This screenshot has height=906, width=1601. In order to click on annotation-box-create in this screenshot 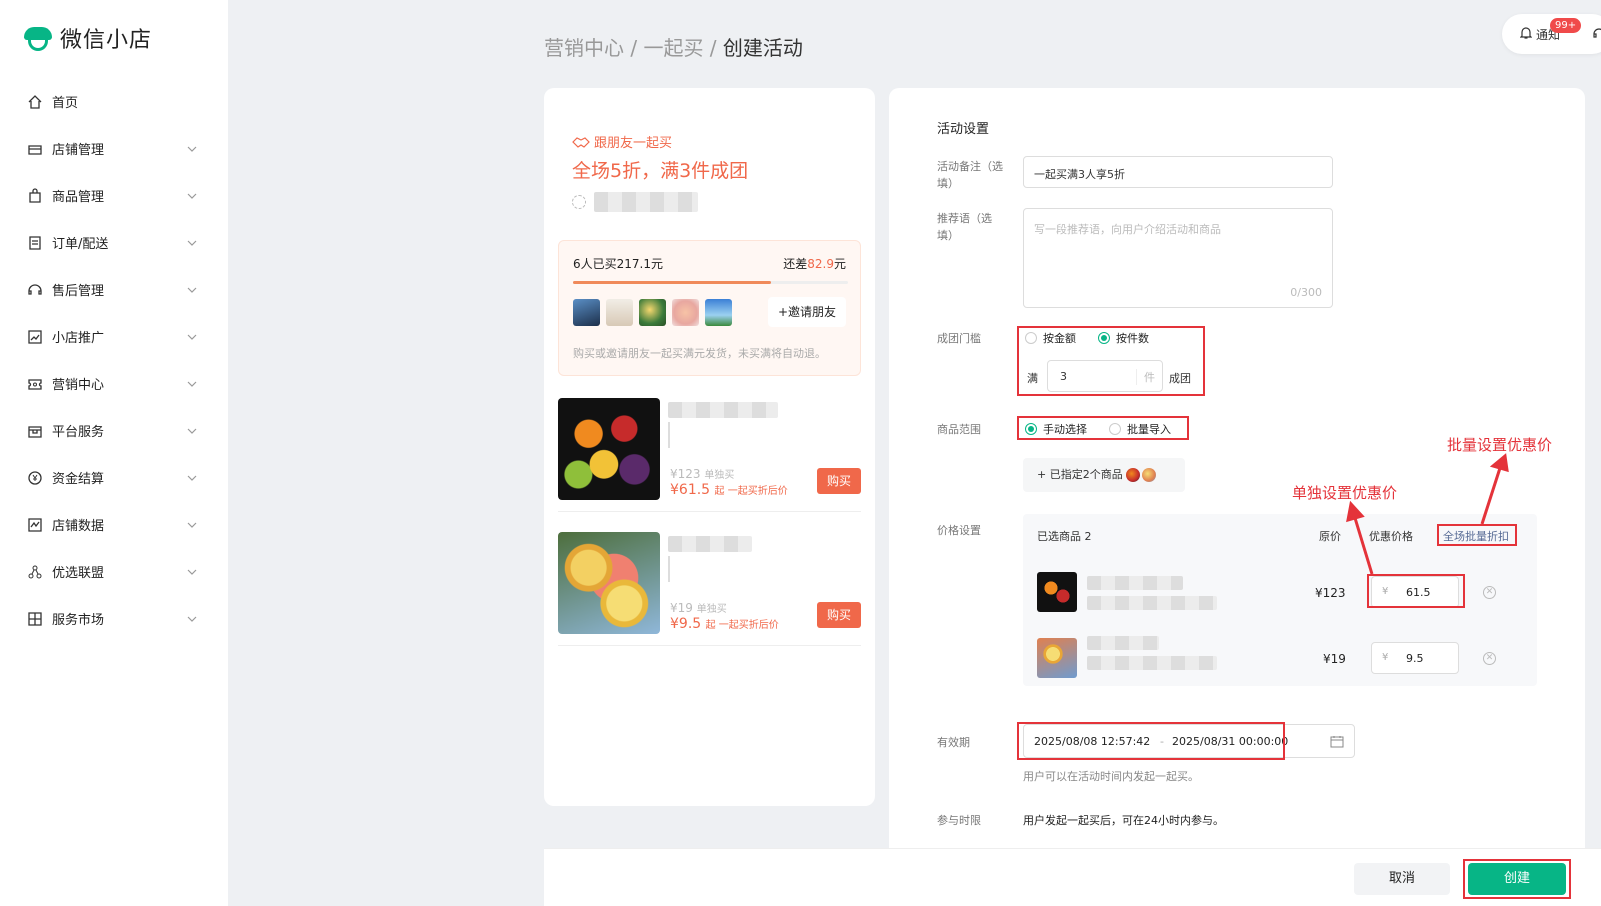, I will do `click(1517, 879)`.